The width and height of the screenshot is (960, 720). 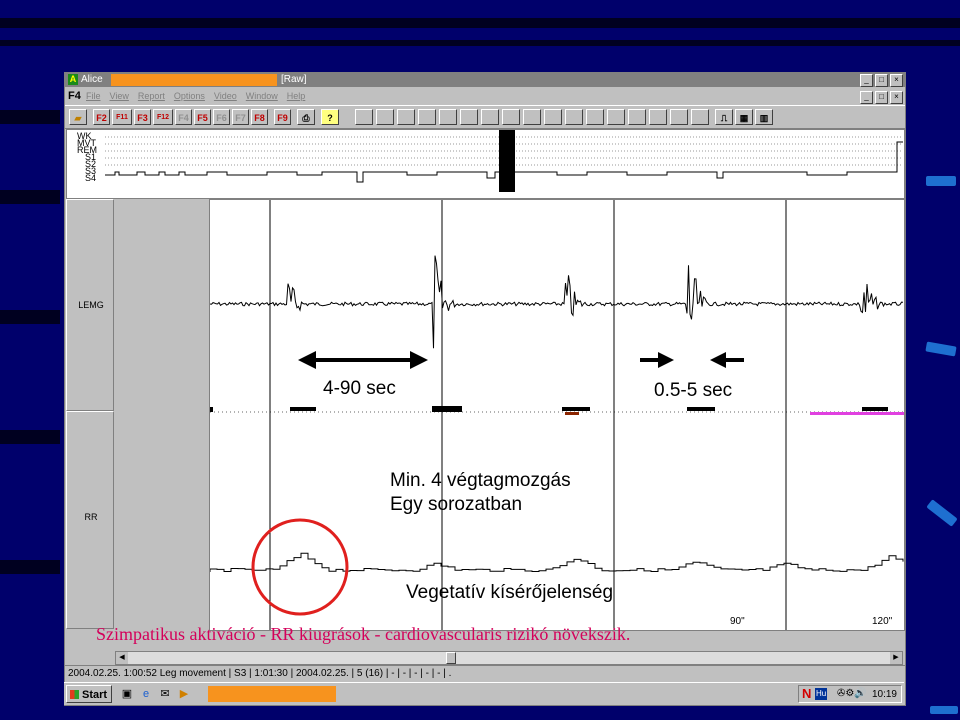 What do you see at coordinates (504, 161) in the screenshot?
I see `hypnogram-trace` at bounding box center [504, 161].